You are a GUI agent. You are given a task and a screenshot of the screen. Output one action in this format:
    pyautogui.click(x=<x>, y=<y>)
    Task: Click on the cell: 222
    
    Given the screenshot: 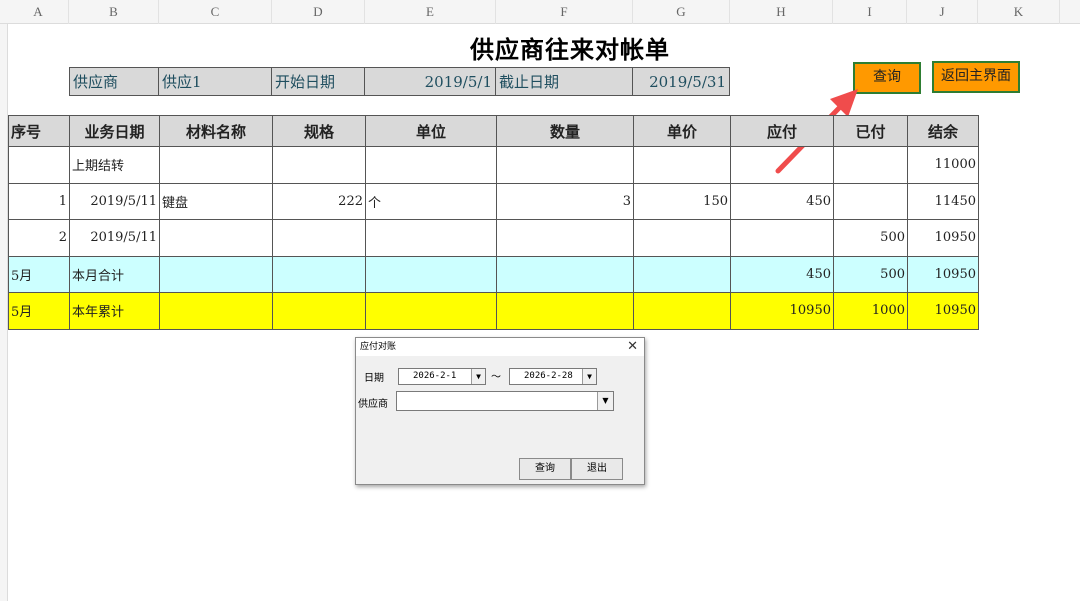 What is the action you would take?
    pyautogui.click(x=319, y=201)
    